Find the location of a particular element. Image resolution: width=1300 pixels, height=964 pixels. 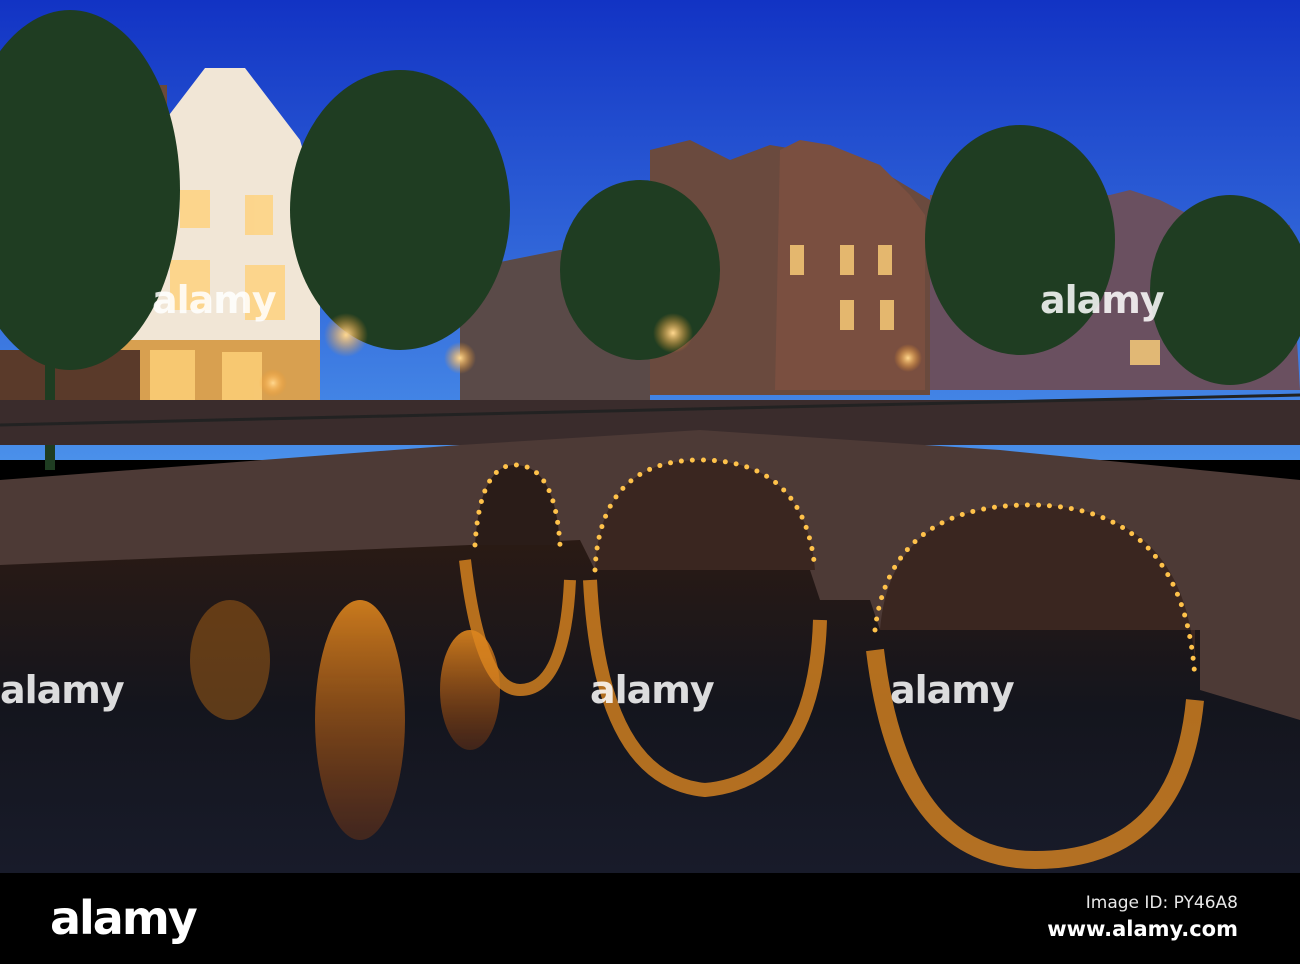

watermark-top: alamy is located at coordinates (1102, 300).